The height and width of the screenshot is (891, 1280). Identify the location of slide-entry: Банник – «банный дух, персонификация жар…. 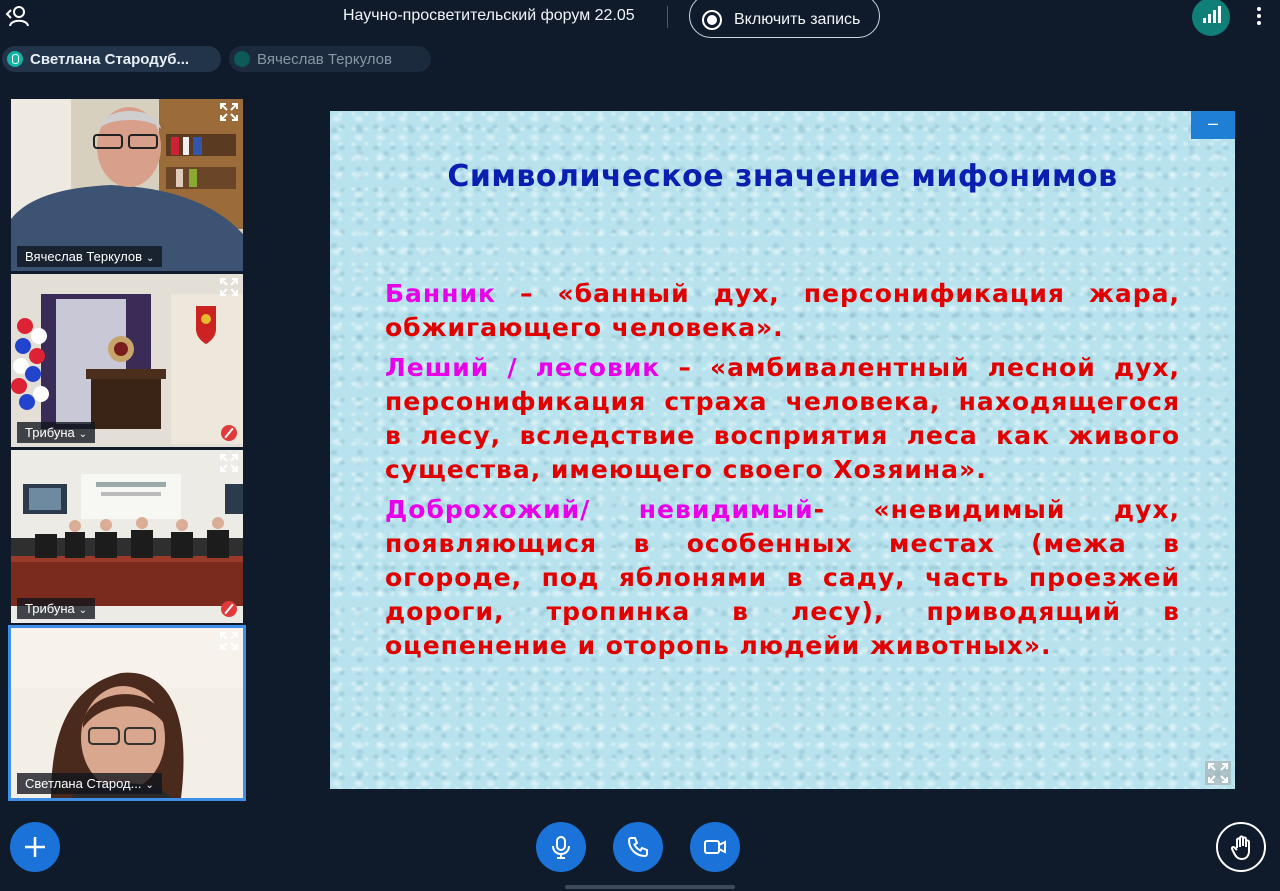
(782, 311).